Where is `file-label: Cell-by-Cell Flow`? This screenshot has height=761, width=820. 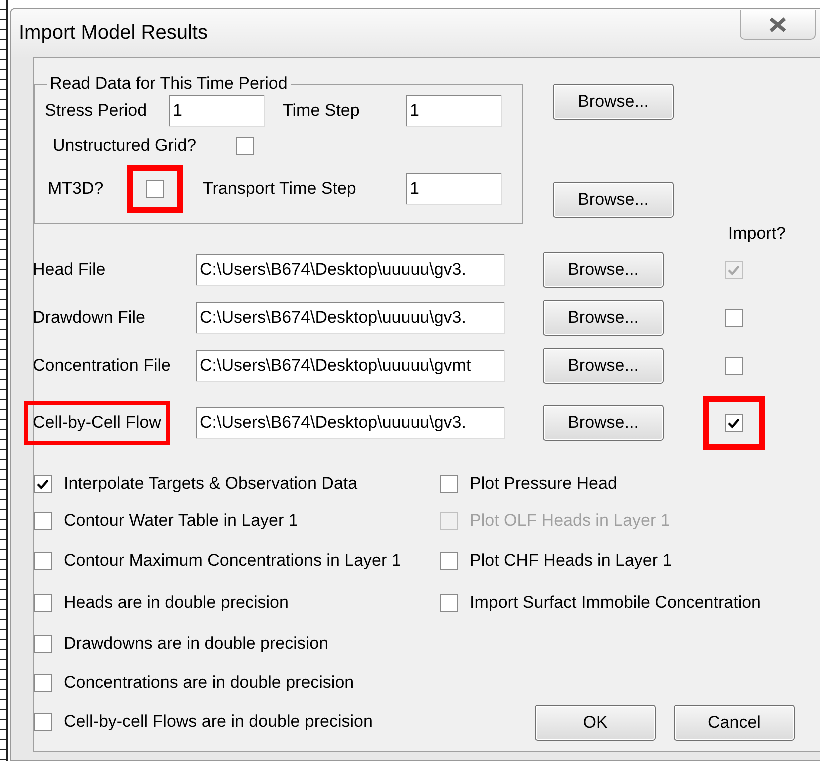 file-label: Cell-by-Cell Flow is located at coordinates (97, 423).